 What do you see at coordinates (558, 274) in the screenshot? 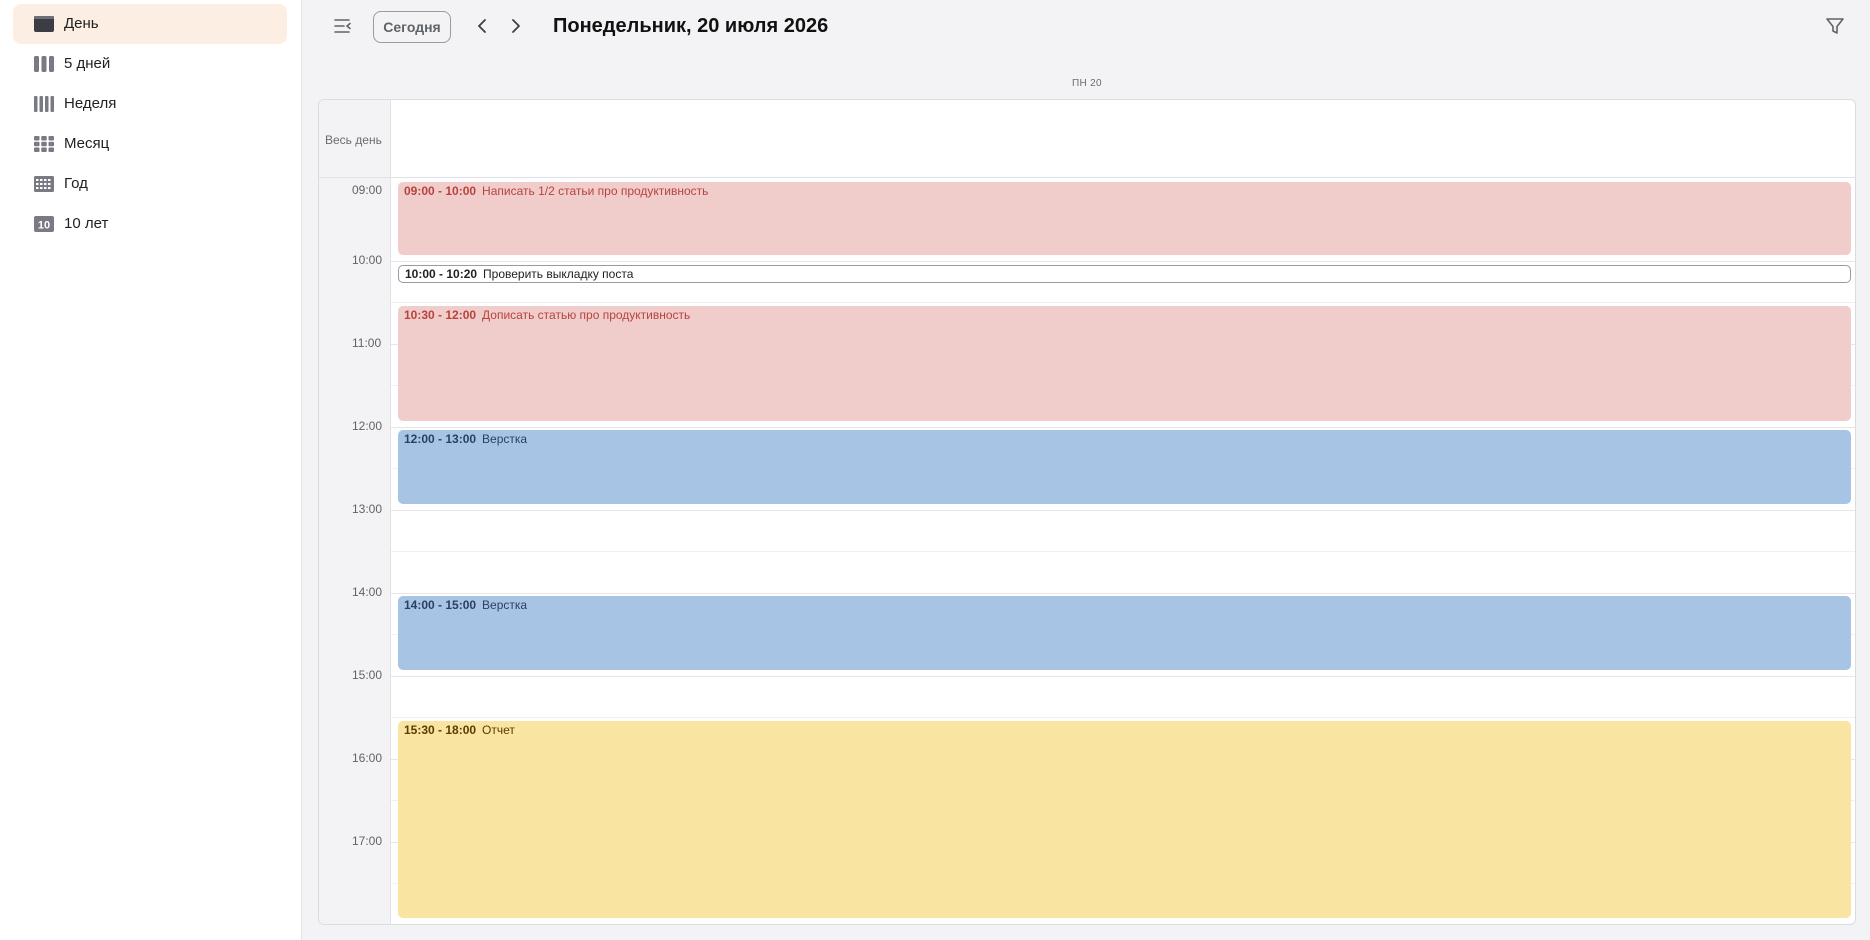
I see `event-title: Проверить выкладку поста` at bounding box center [558, 274].